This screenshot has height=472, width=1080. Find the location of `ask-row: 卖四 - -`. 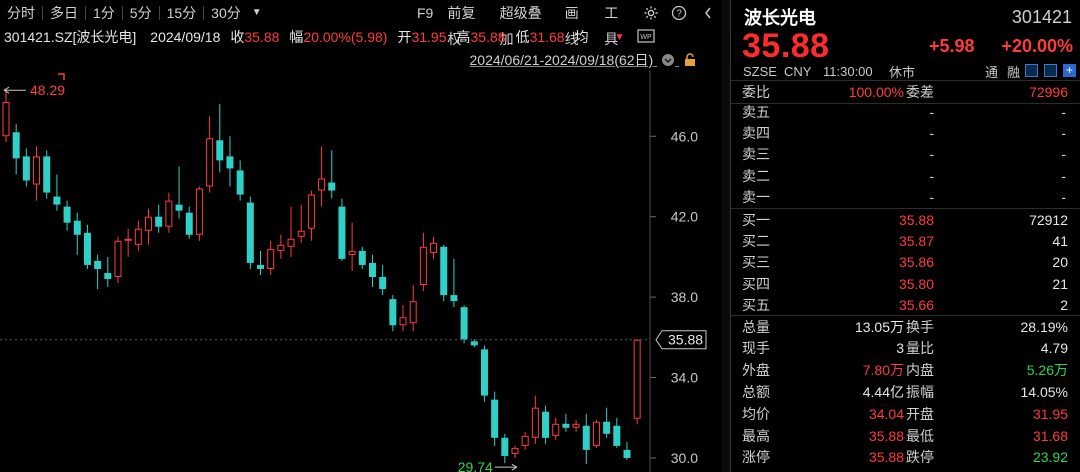

ask-row: 卖四 - - is located at coordinates (905, 132).